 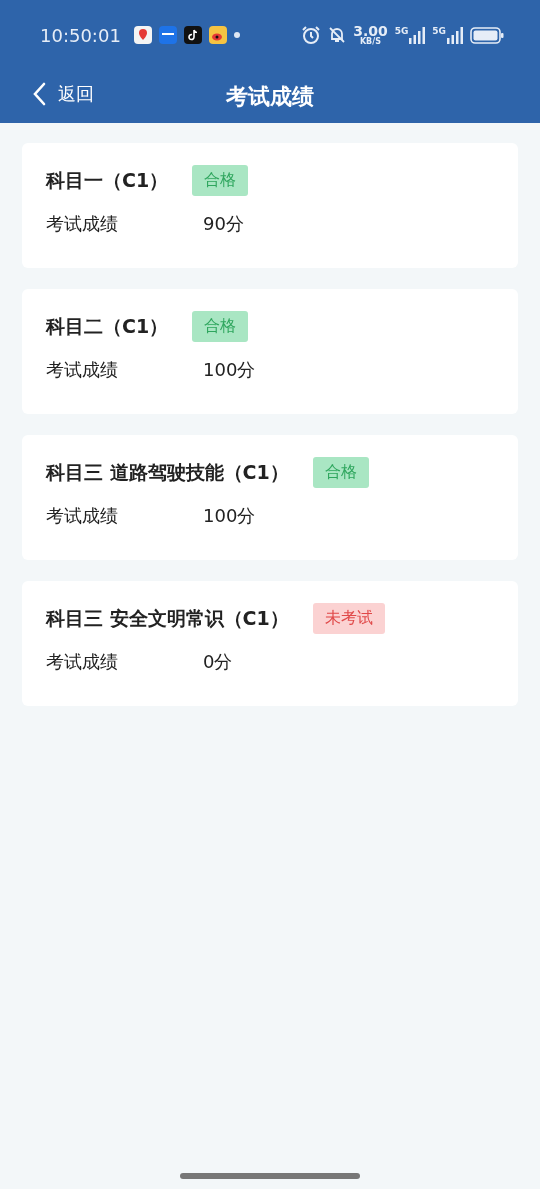 I want to click on dot-icon, so click(x=236, y=35).